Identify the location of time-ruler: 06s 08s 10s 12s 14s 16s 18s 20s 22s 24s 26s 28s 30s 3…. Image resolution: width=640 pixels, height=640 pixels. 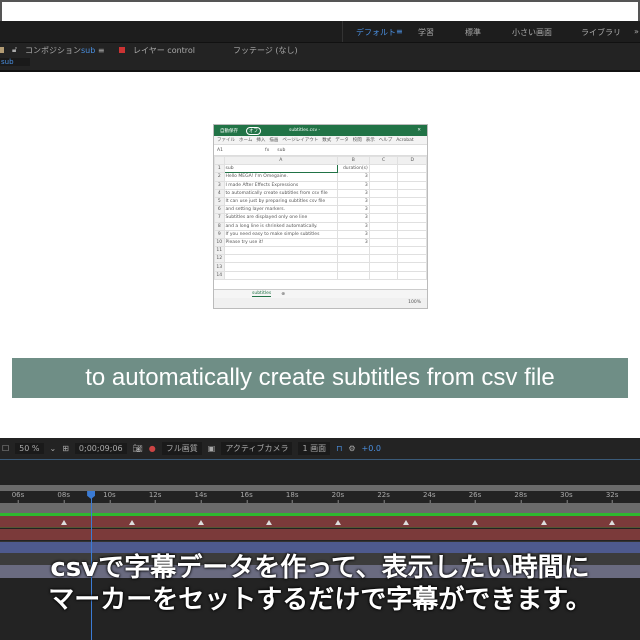
(320, 497).